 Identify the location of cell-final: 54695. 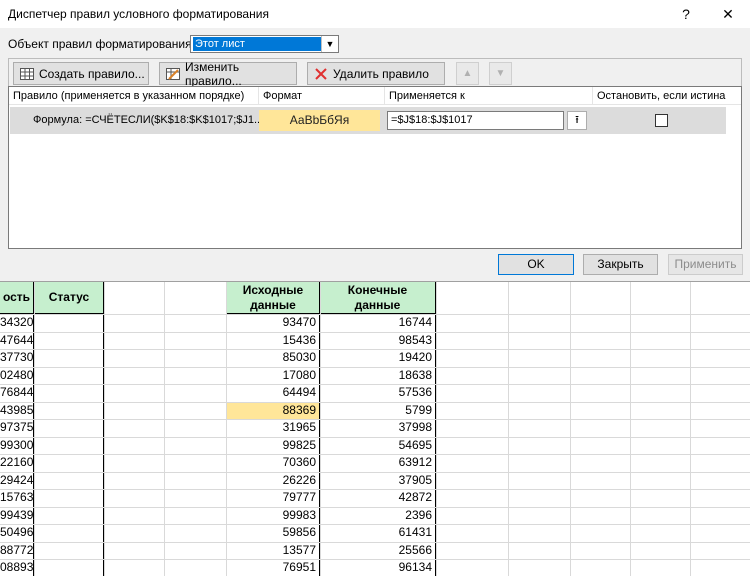
(378, 445).